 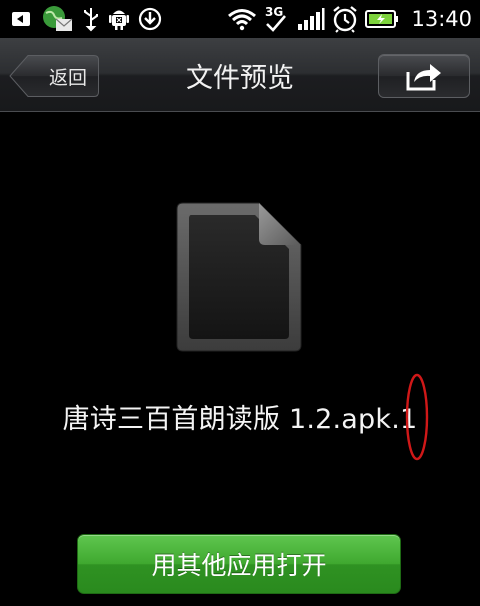 I want to click on share-button, so click(x=424, y=76).